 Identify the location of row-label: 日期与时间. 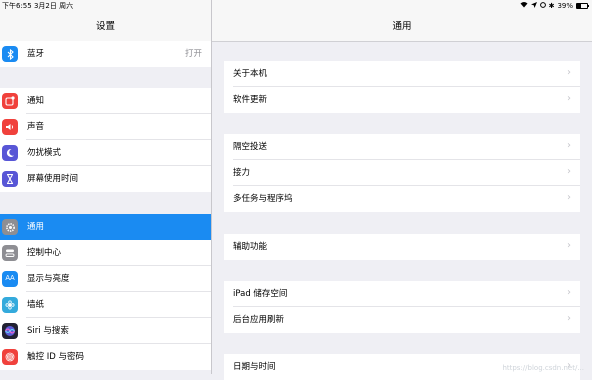
(254, 367).